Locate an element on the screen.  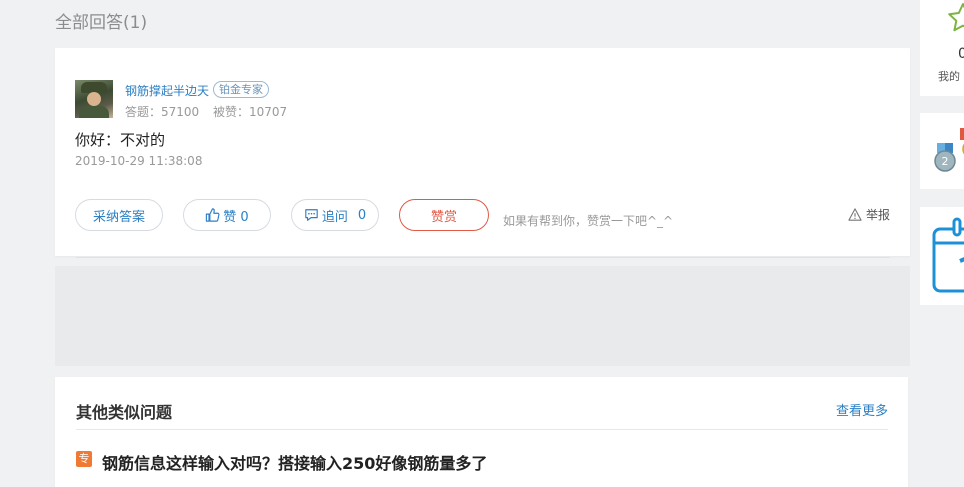
reward-label: 赞赏 is located at coordinates (443, 217).